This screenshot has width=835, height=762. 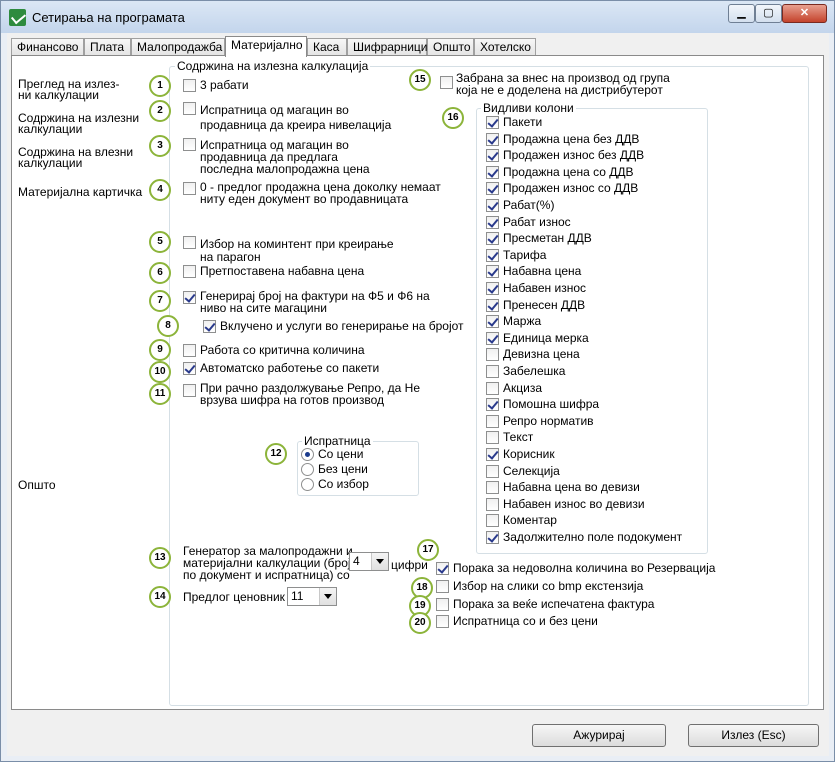 What do you see at coordinates (442, 568) in the screenshot?
I see `checkbox-poraka-nedovolna` at bounding box center [442, 568].